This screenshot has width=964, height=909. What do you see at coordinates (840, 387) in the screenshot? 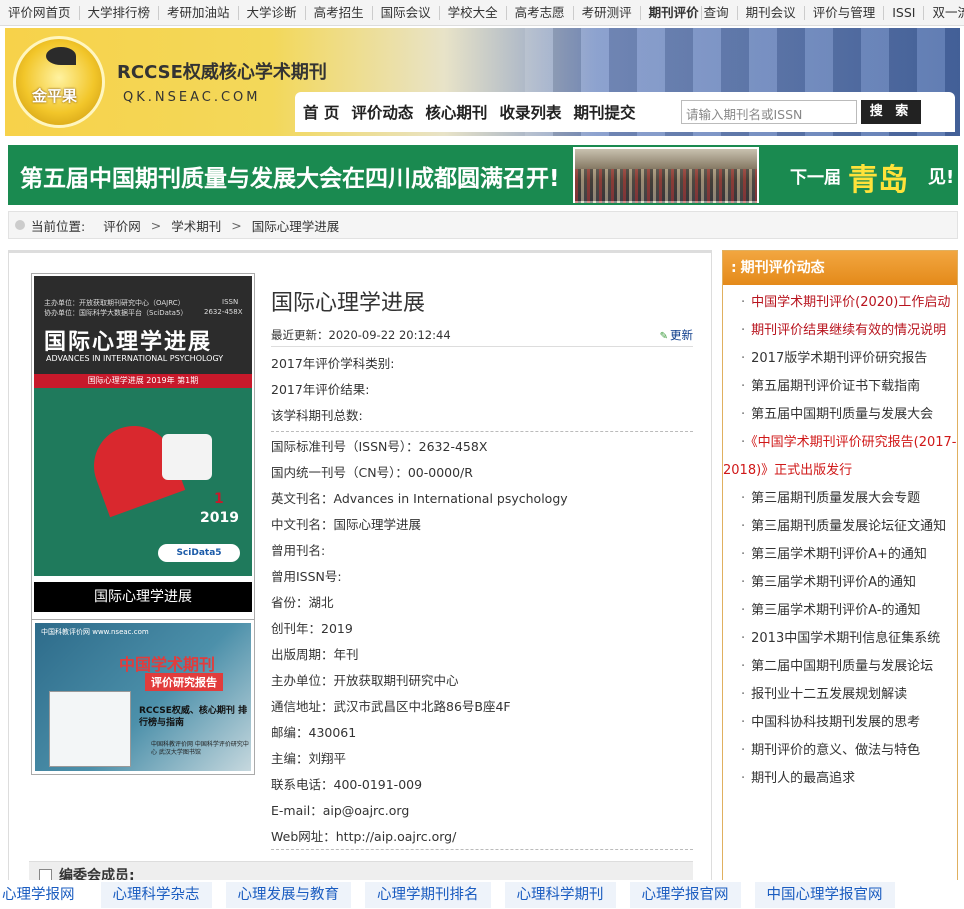
I see `sidebar-news-item: 第五届期刊评价证书下载指南` at bounding box center [840, 387].